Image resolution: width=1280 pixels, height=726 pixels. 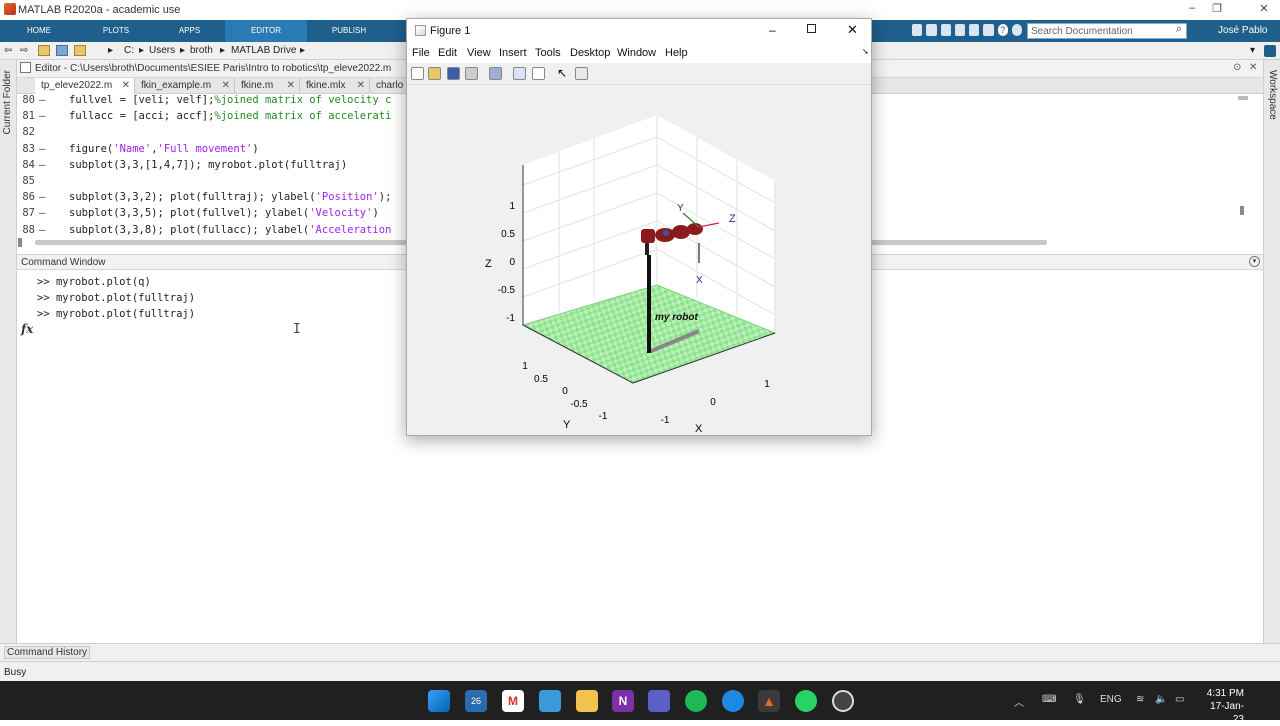 What do you see at coordinates (1222, 706) in the screenshot?
I see `clock: 4:31 PM 17-Jan-23` at bounding box center [1222, 706].